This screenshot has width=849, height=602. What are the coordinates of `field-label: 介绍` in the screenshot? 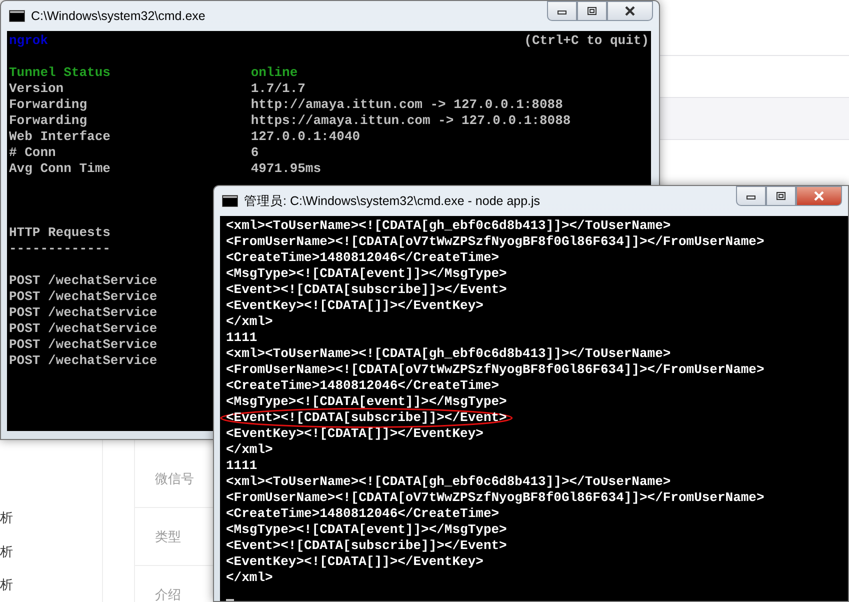 It's located at (168, 594).